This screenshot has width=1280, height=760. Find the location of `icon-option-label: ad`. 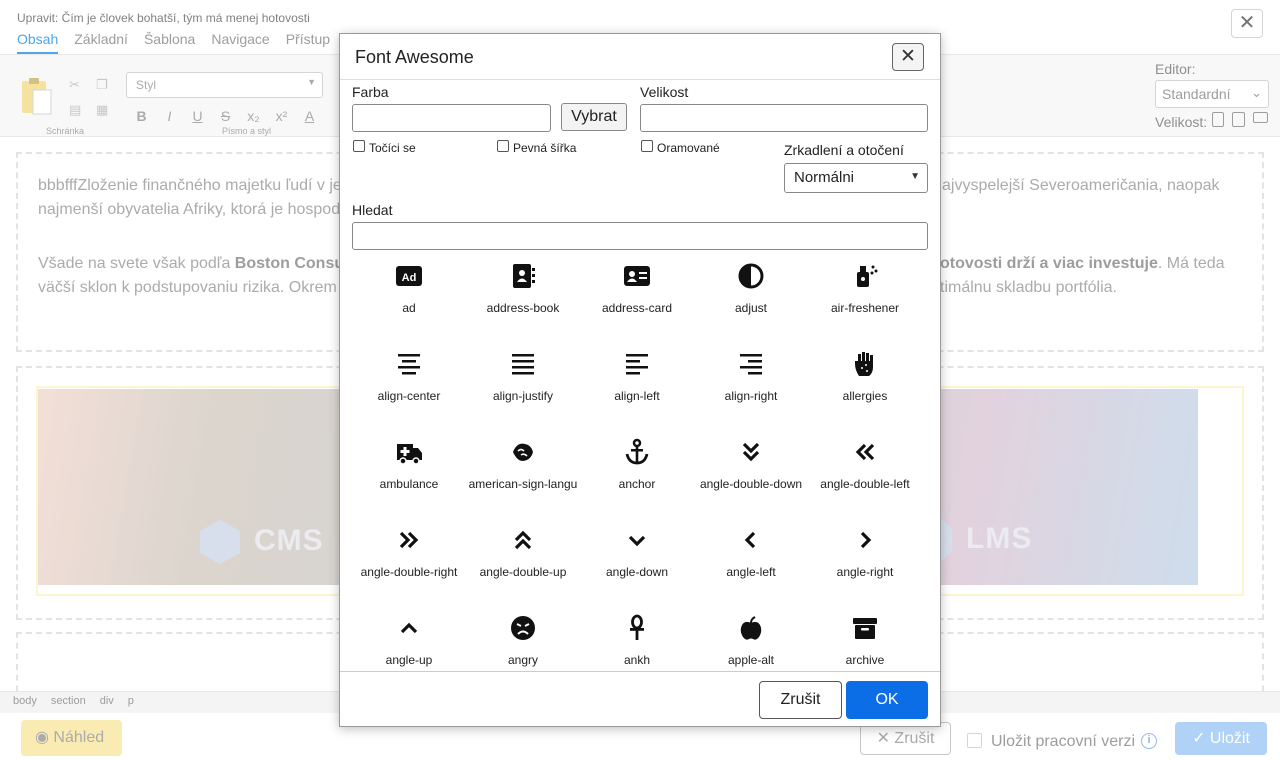

icon-option-label: ad is located at coordinates (409, 308).